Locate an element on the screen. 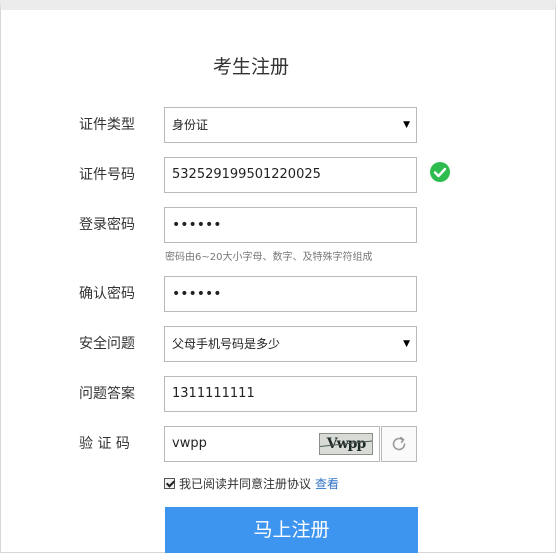 The image size is (556, 553). security-question-label: 安全问题 is located at coordinates (107, 344).